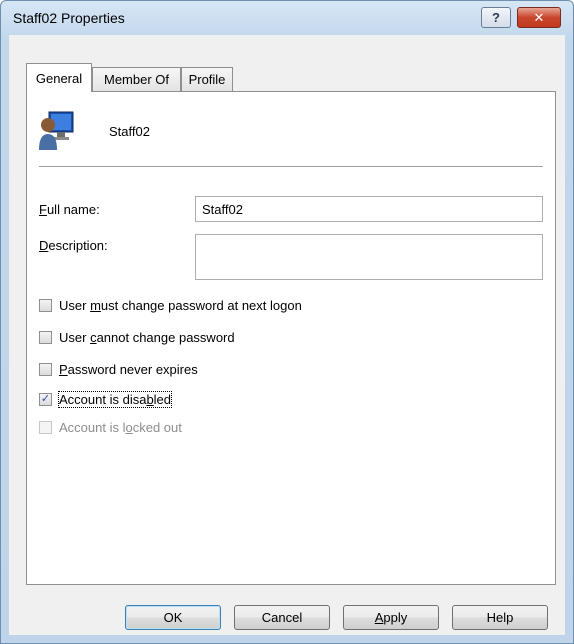 The image size is (574, 644). I want to click on user-display-name: Staff02, so click(129, 131).